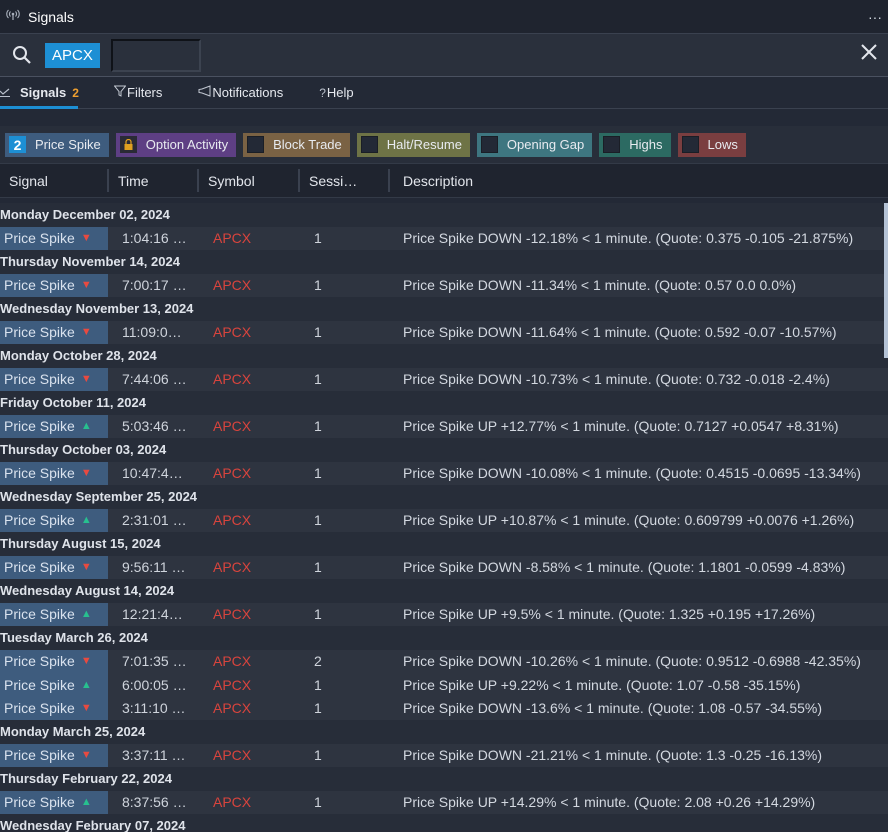 The image size is (888, 832). I want to click on tab-help-label: Help, so click(340, 92).